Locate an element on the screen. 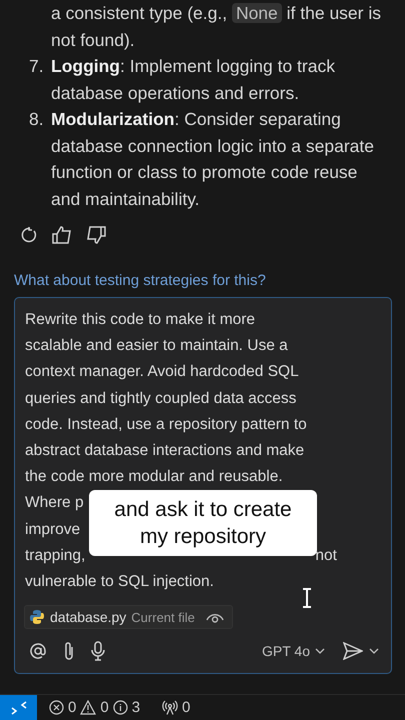 Image resolution: width=405 pixels, height=720 pixels. retry-icon is located at coordinates (29, 235).